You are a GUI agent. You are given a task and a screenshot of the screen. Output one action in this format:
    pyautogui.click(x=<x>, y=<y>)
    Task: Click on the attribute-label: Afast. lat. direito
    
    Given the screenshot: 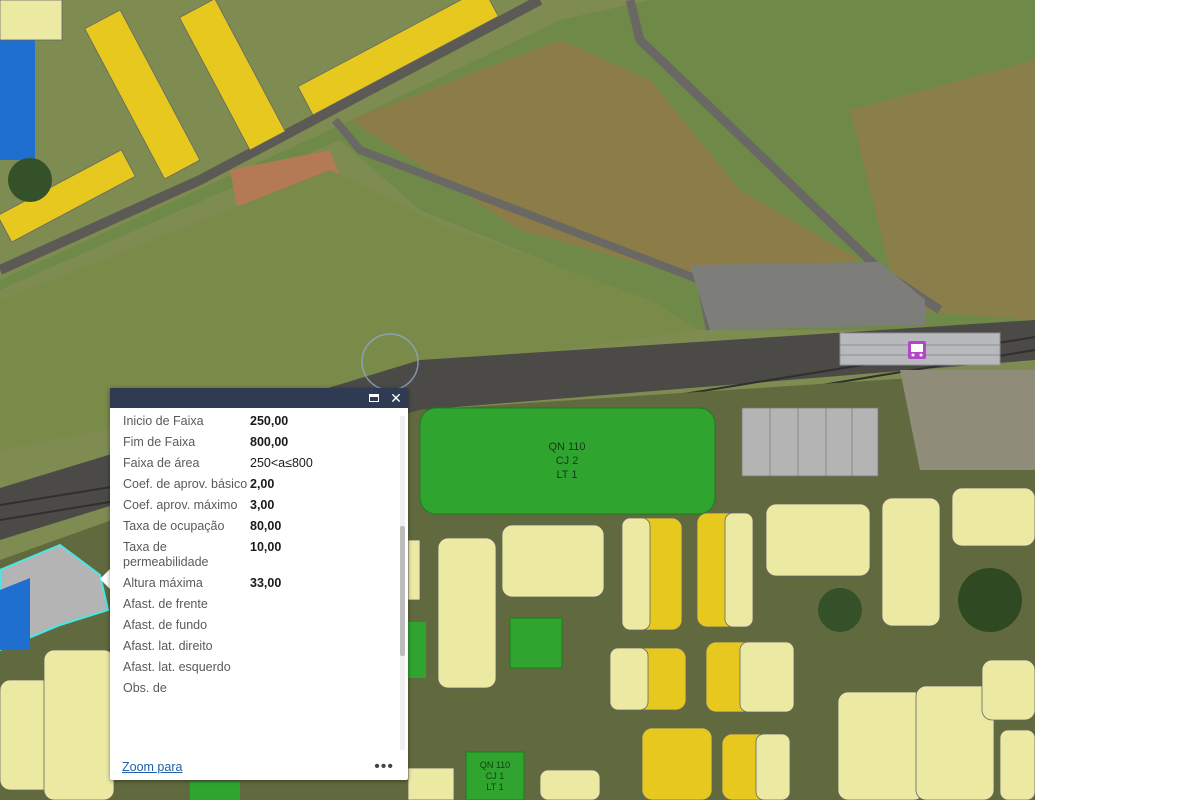 What is the action you would take?
    pyautogui.click(x=168, y=646)
    